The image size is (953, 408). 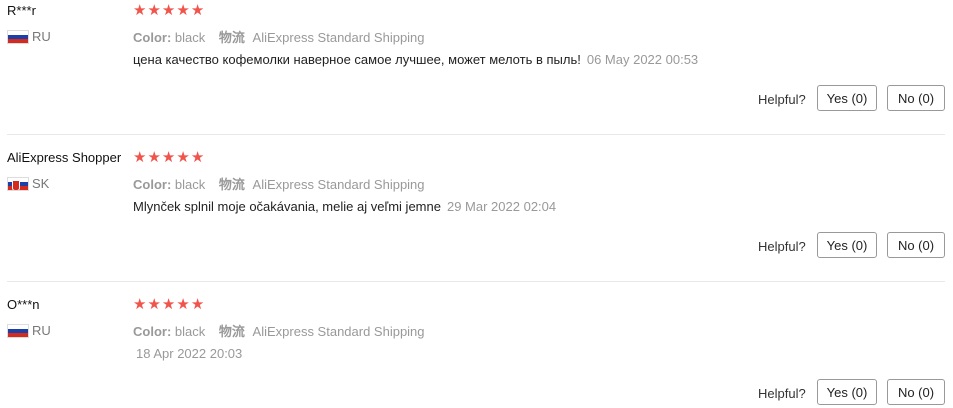 What do you see at coordinates (642, 59) in the screenshot?
I see `review-date: 06 May 2022 00:53` at bounding box center [642, 59].